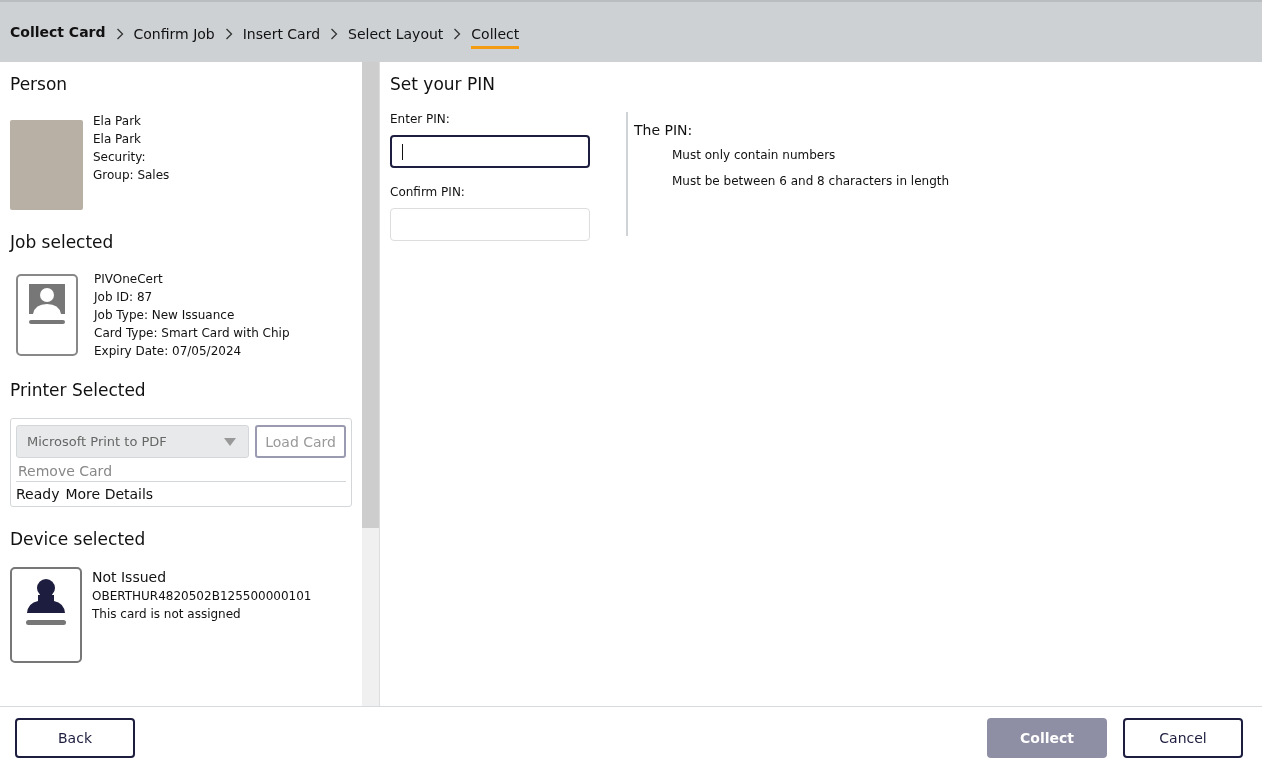 Image resolution: width=1262 pixels, height=769 pixels. I want to click on printer-status: Ready, so click(38, 494).